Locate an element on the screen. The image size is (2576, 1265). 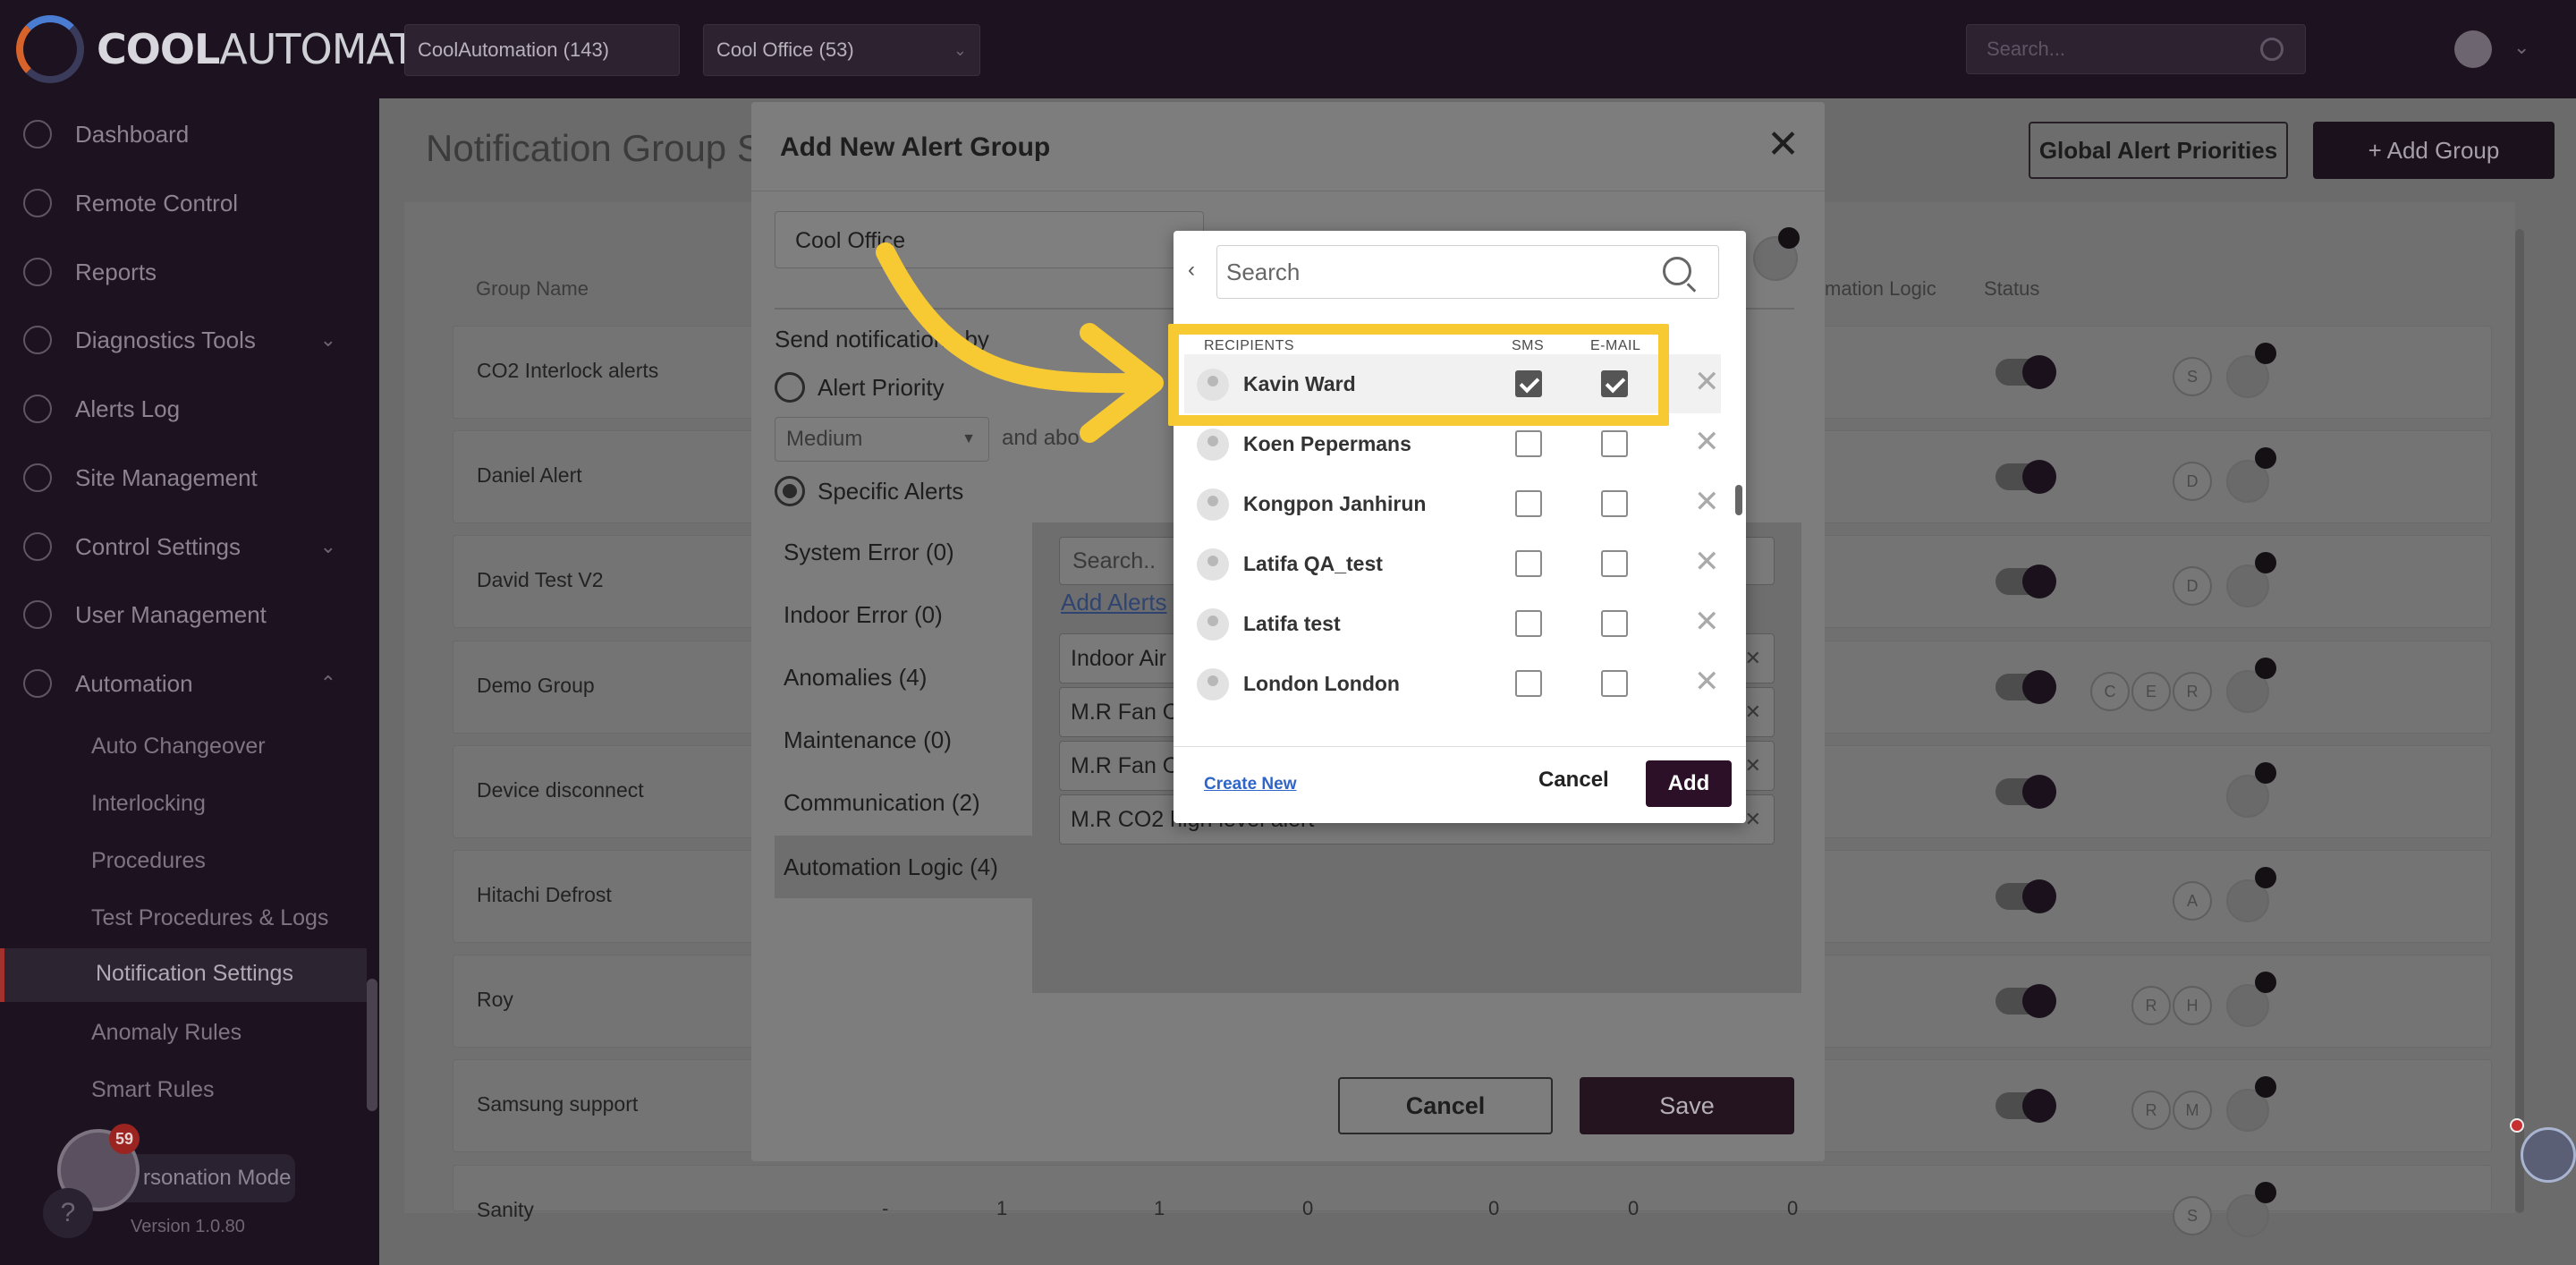
category-system-error: System Error (0) is located at coordinates (904, 552).